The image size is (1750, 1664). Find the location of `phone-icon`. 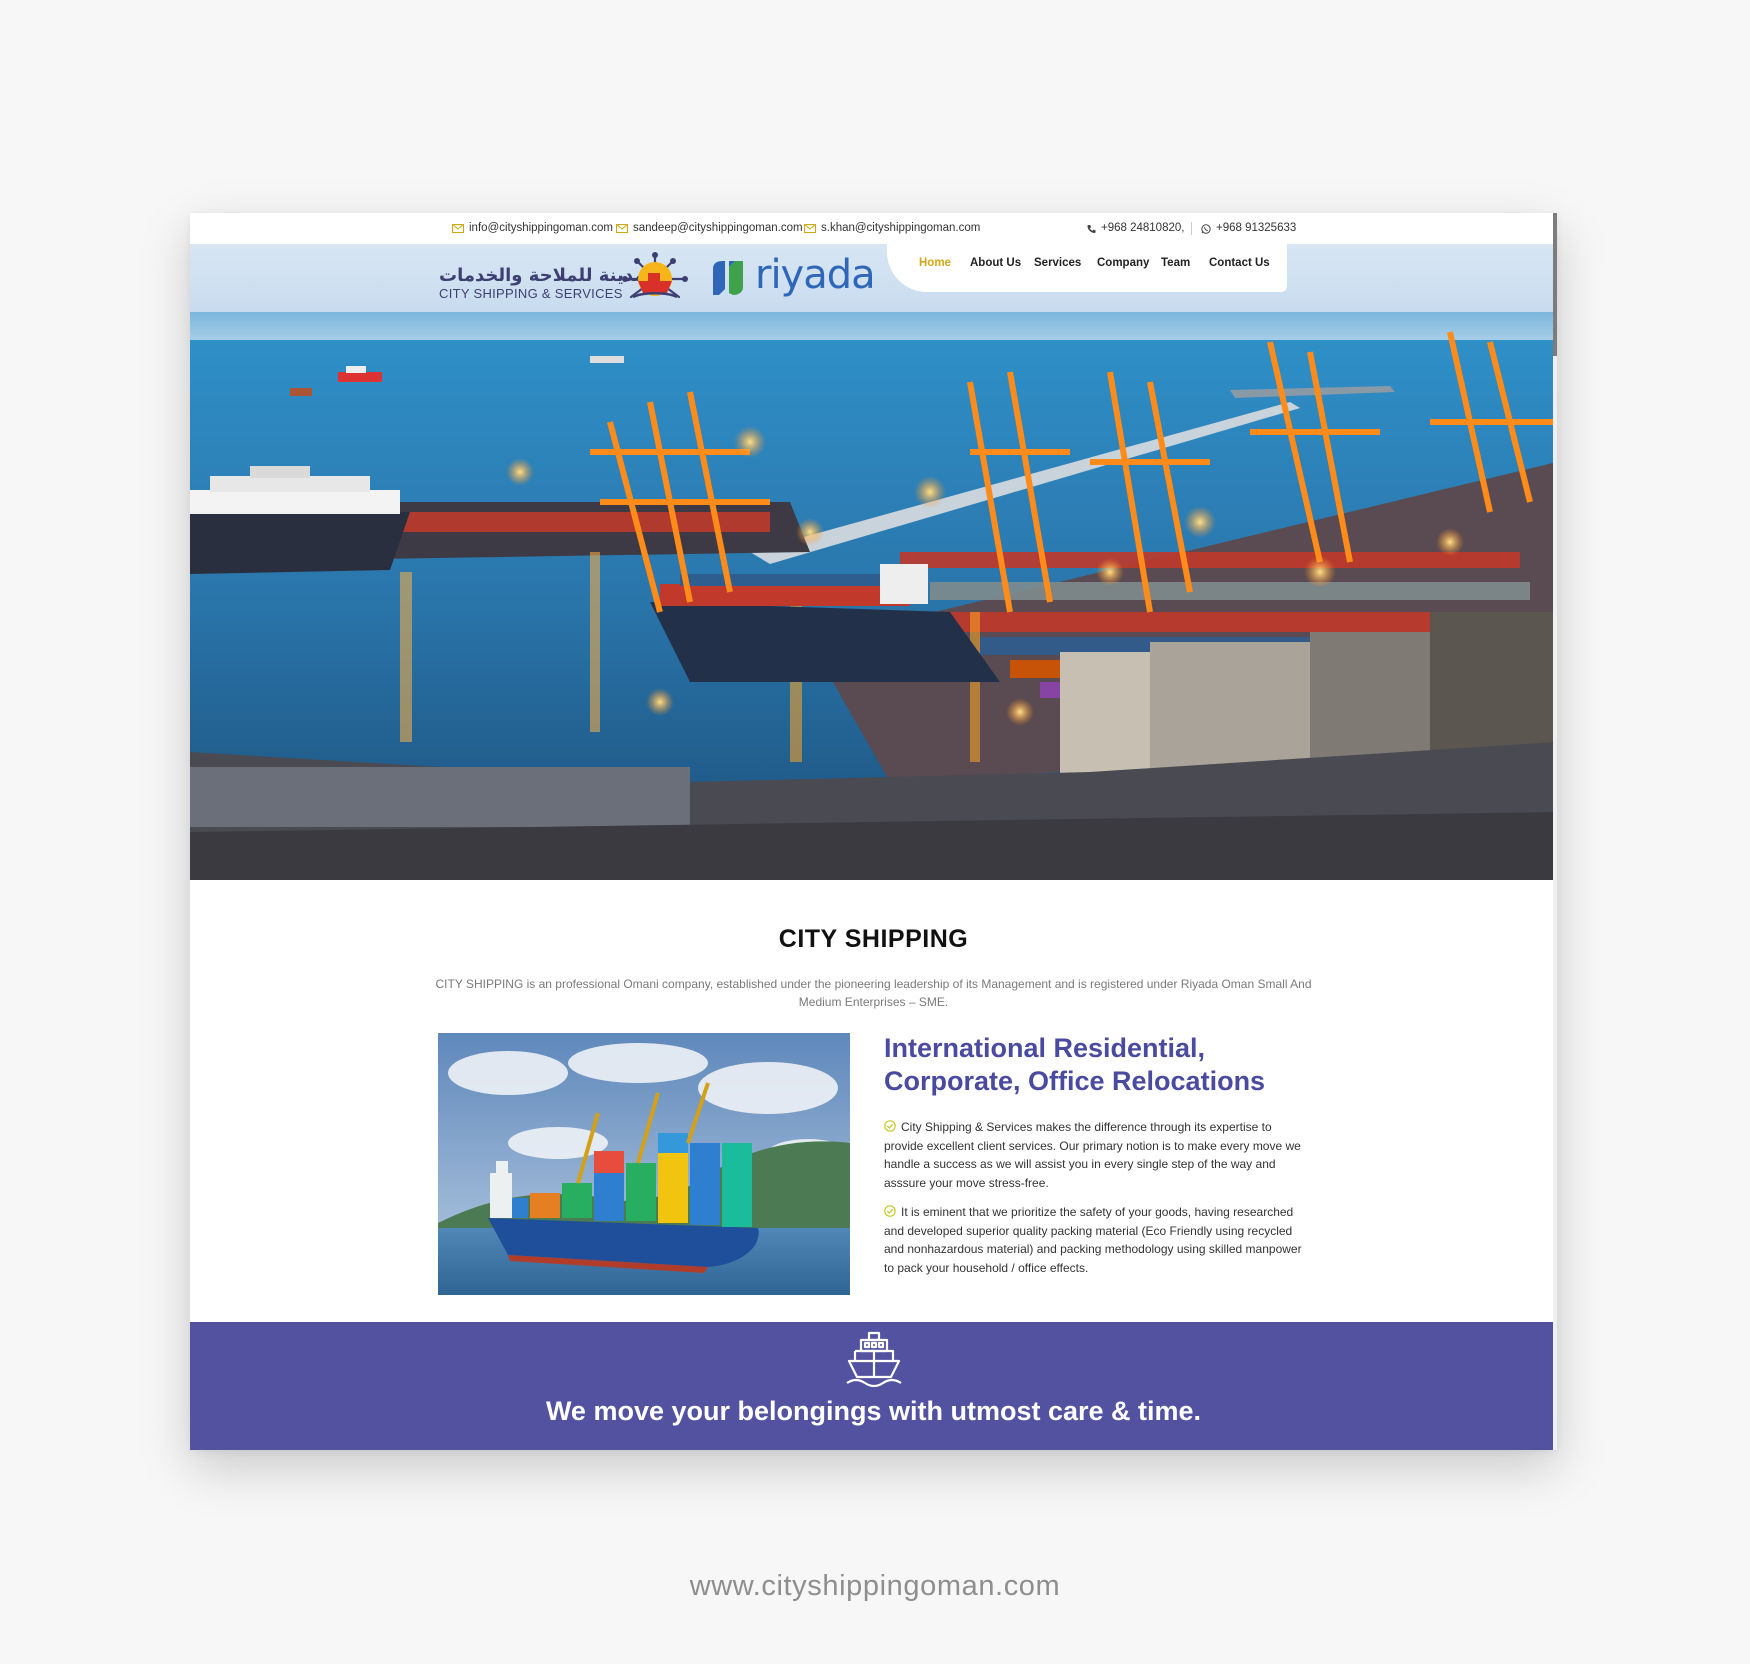

phone-icon is located at coordinates (1091, 228).